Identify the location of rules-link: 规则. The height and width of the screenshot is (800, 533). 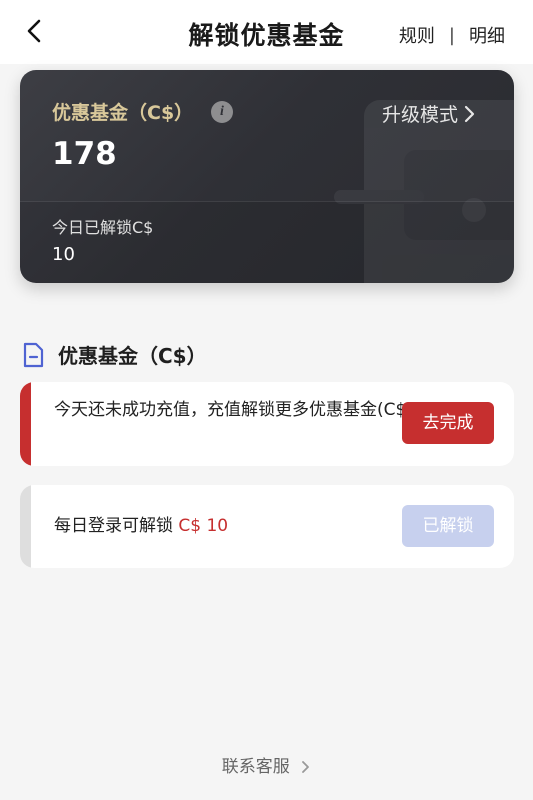
(417, 35).